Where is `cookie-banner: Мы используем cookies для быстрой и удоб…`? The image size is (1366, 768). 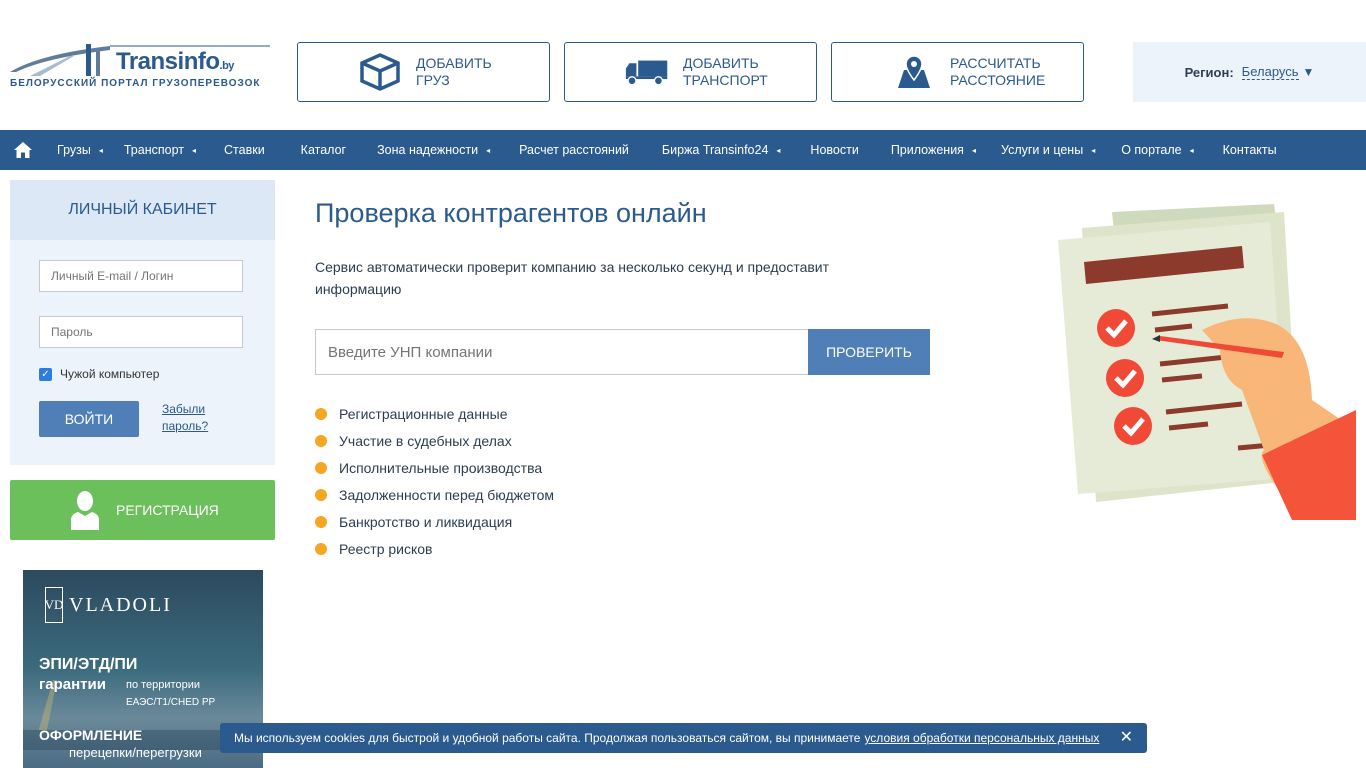
cookie-banner: Мы используем cookies для быстрой и удоб… is located at coordinates (683, 738).